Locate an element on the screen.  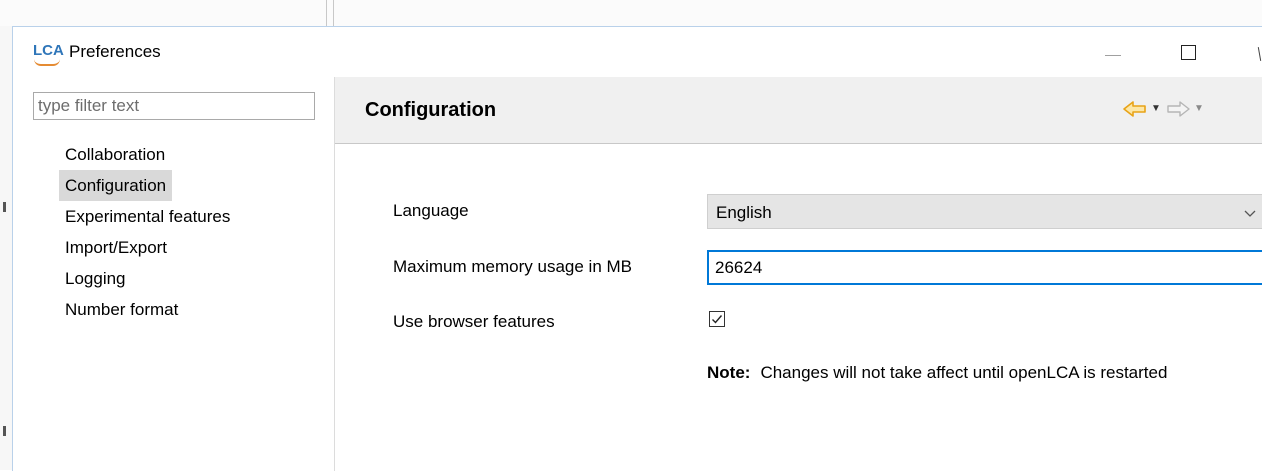
tree-item-configuration: Configuration is located at coordinates (116, 185).